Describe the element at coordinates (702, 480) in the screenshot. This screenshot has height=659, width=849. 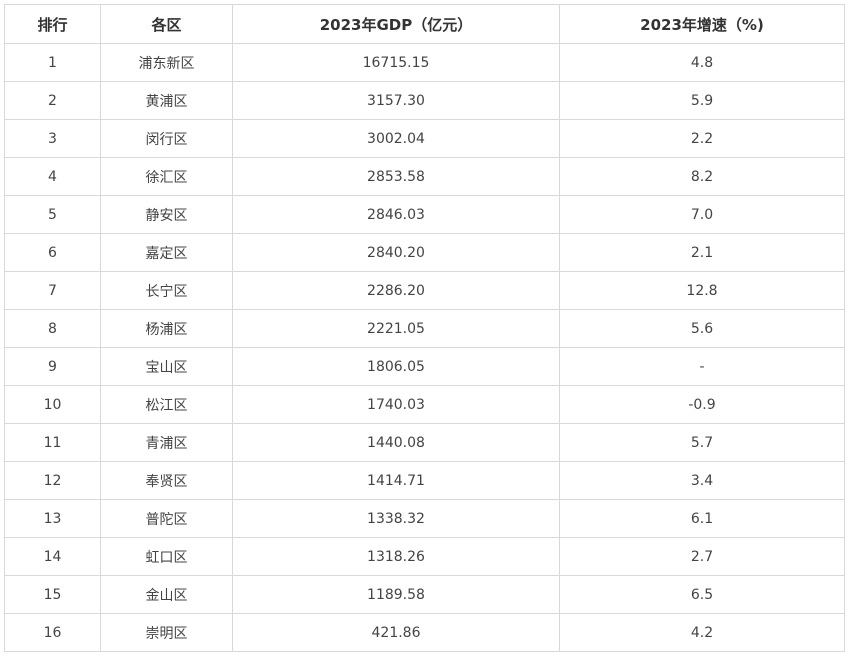
I see `growth-cell: 3.4` at that location.